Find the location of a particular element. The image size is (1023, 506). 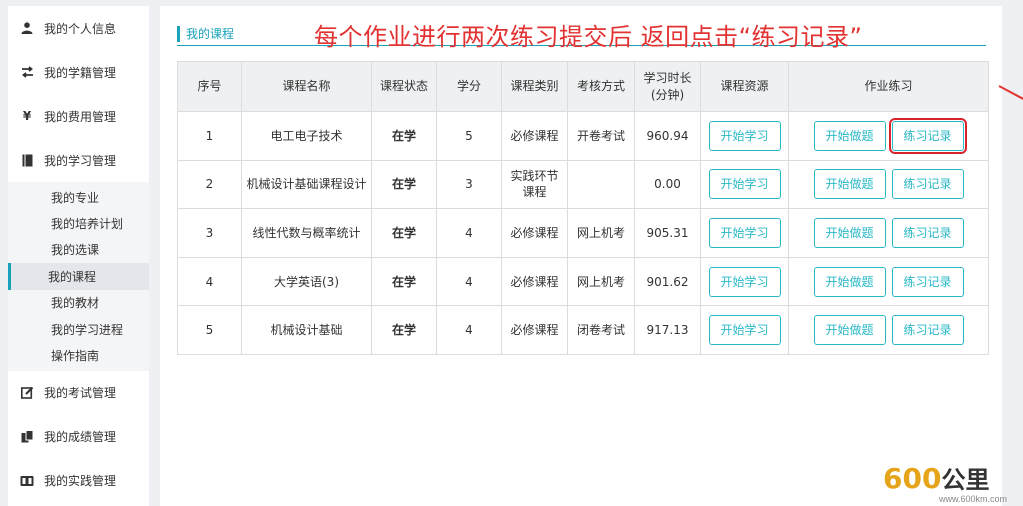

watermark-word: 公里 is located at coordinates (965, 480).